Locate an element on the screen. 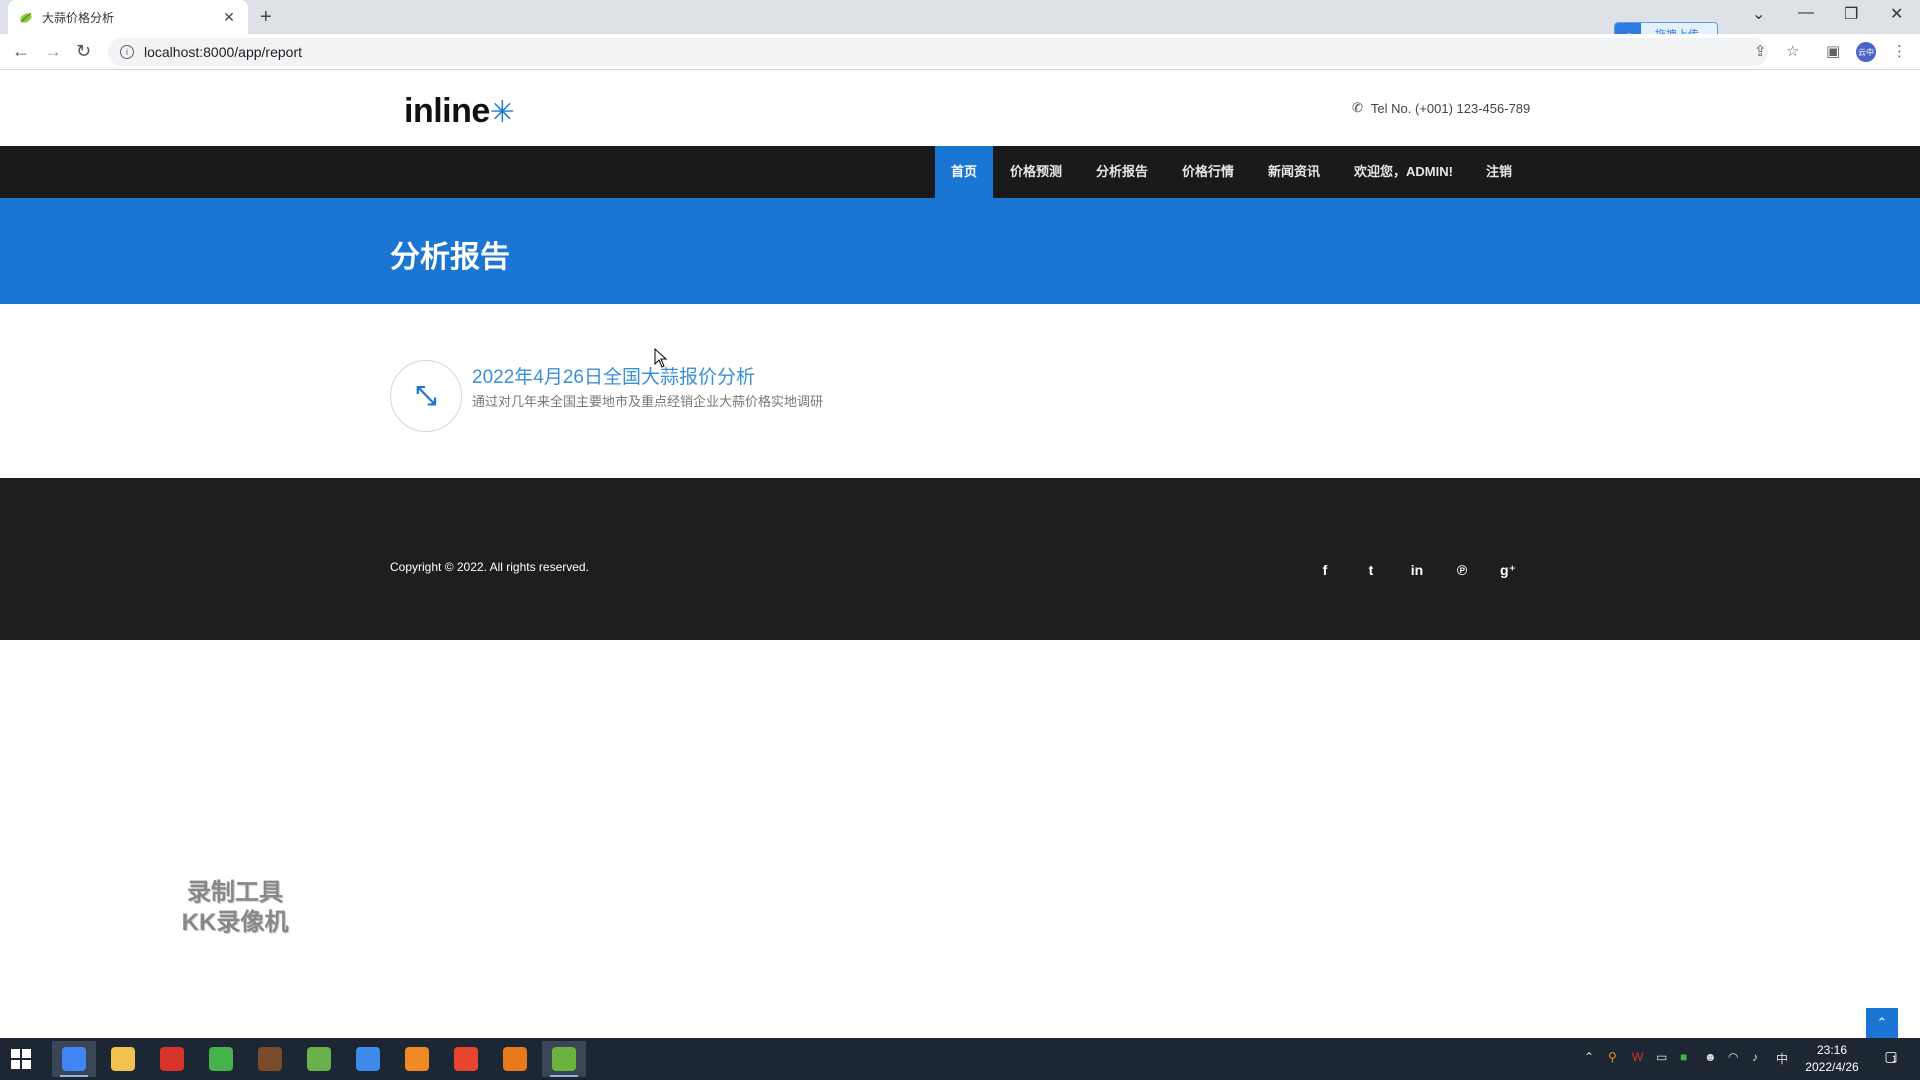 The height and width of the screenshot is (1080, 1920). tray-qq-icon: ☻ is located at coordinates (1710, 1057).